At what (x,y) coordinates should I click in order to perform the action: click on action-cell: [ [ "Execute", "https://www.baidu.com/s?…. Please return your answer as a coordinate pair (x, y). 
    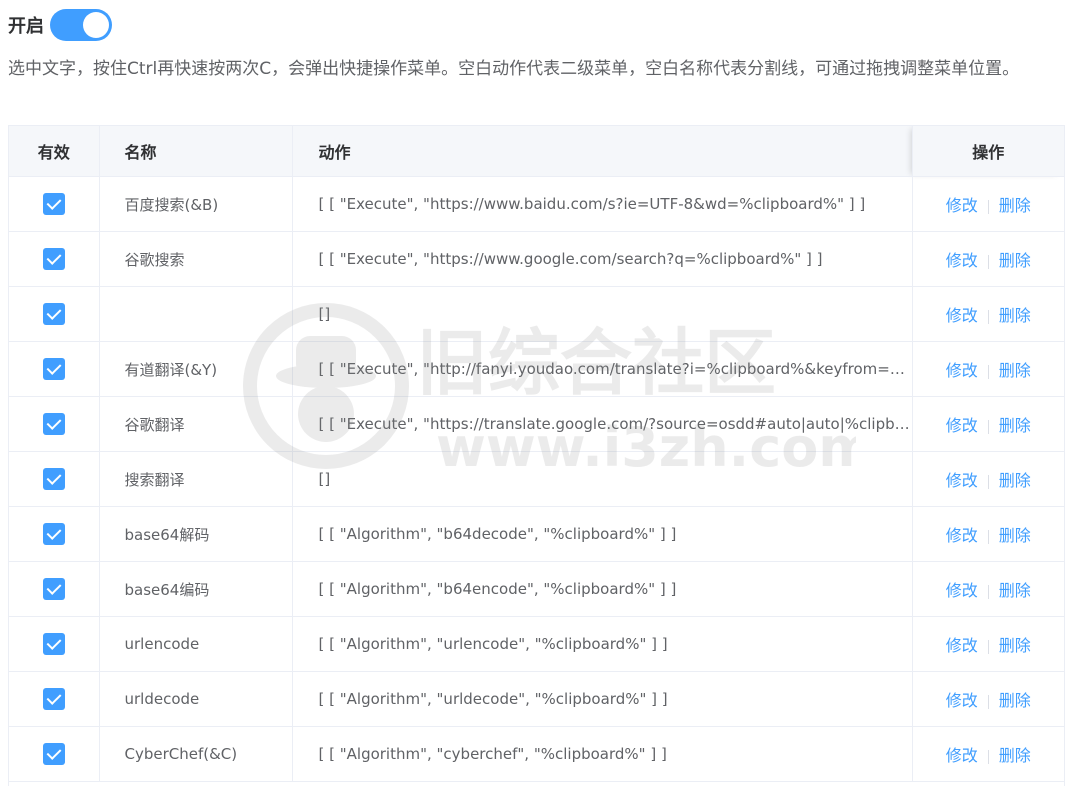
    Looking at the image, I should click on (602, 204).